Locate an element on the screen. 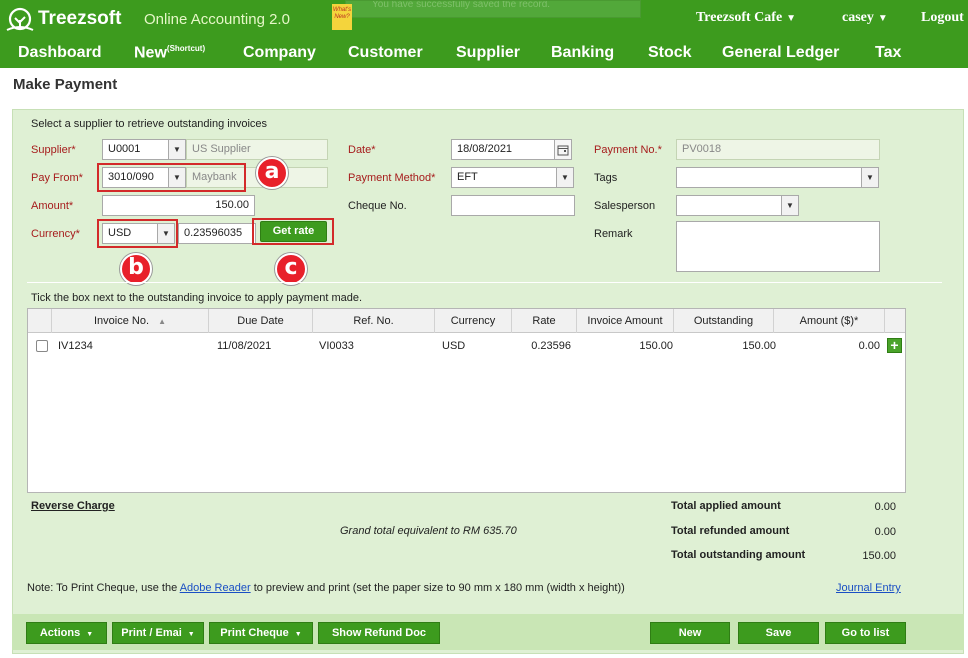 Image resolution: width=968 pixels, height=658 pixels. payment-no-field: PV0018 is located at coordinates (778, 149).